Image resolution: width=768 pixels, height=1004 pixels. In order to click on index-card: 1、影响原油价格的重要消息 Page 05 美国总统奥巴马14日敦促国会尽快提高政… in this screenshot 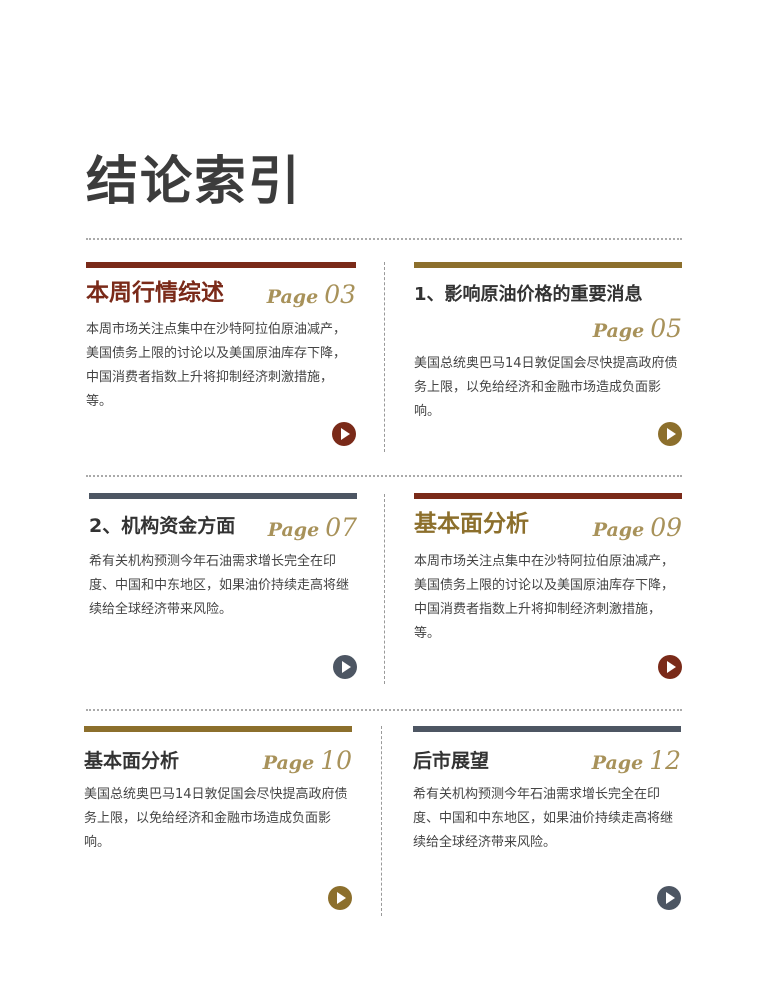, I will do `click(548, 356)`.